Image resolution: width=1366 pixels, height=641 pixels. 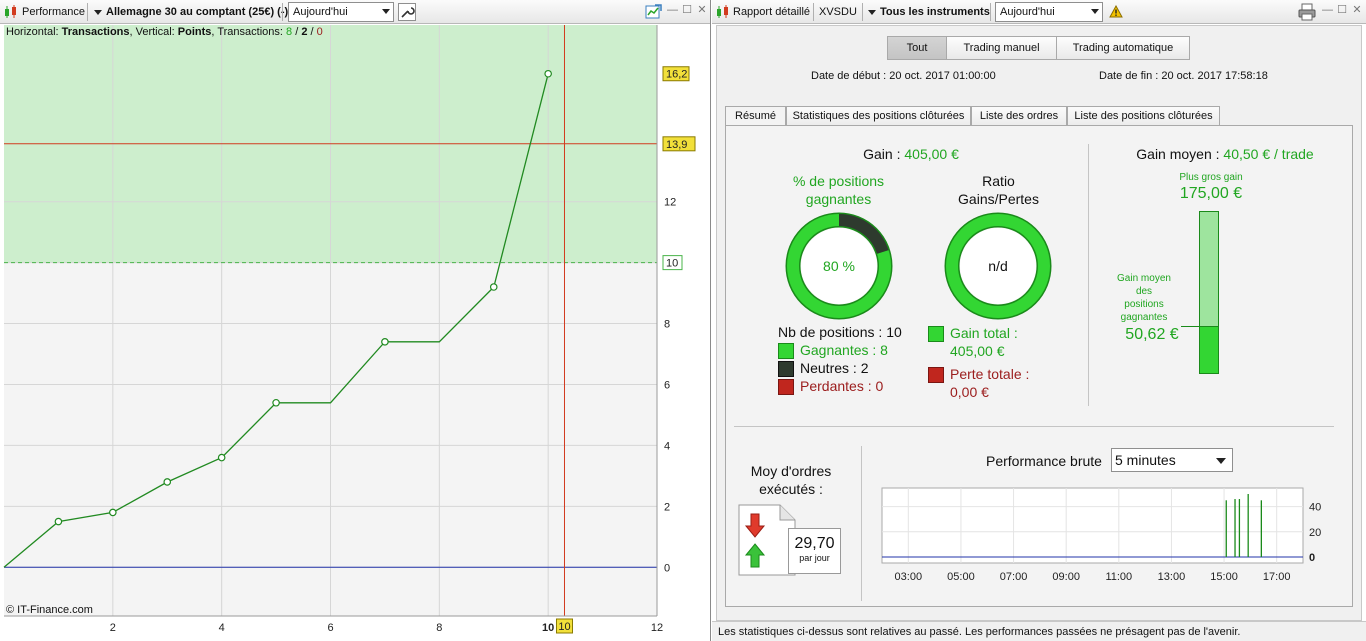 I want to click on pct-title-line2: gagnantes, so click(x=838, y=199).